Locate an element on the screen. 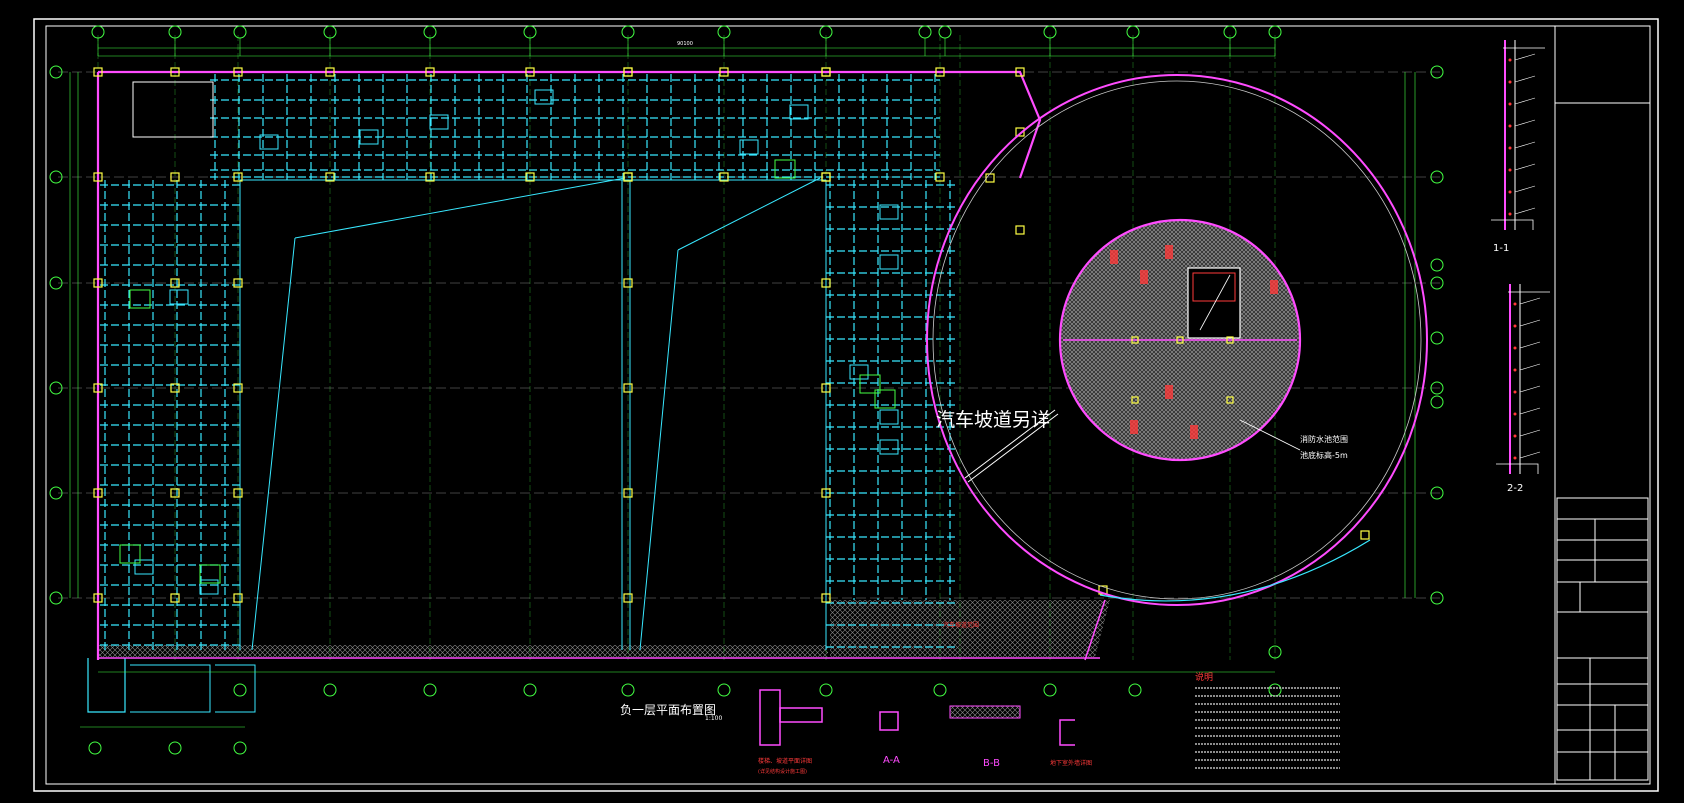  detail-bb is located at coordinates (985, 712).